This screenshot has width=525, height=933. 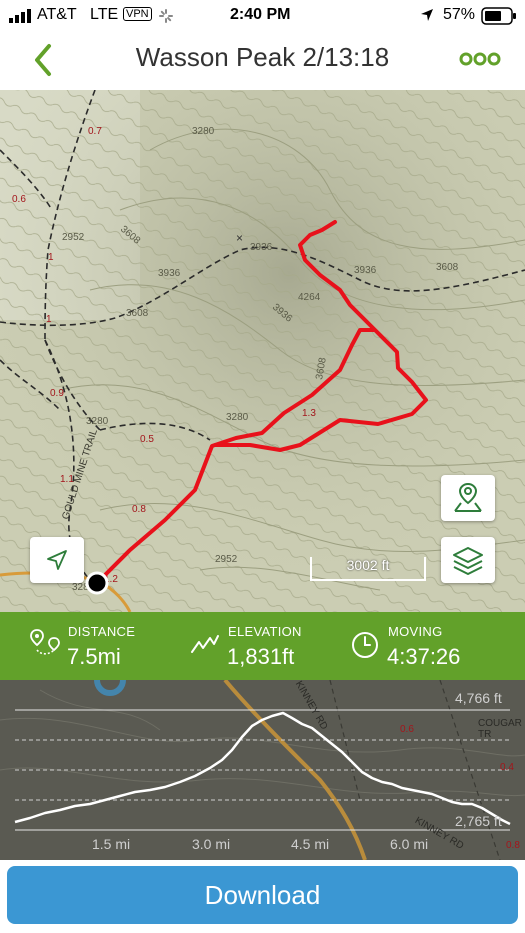 What do you see at coordinates (262, 57) in the screenshot?
I see `page-title: Wasson Peak 2/13:18` at bounding box center [262, 57].